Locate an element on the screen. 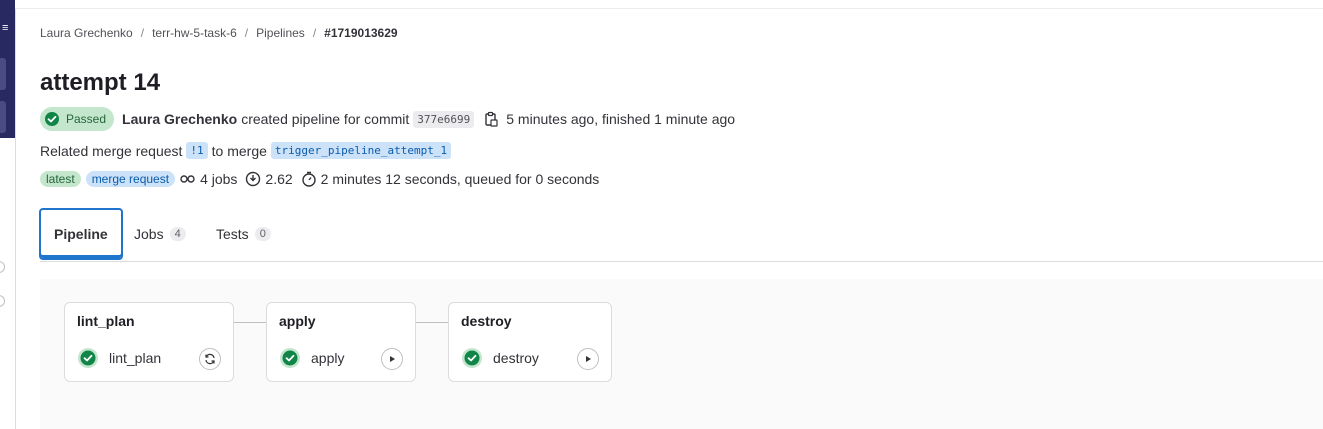  tab-jobs-count: 4 is located at coordinates (177, 234).